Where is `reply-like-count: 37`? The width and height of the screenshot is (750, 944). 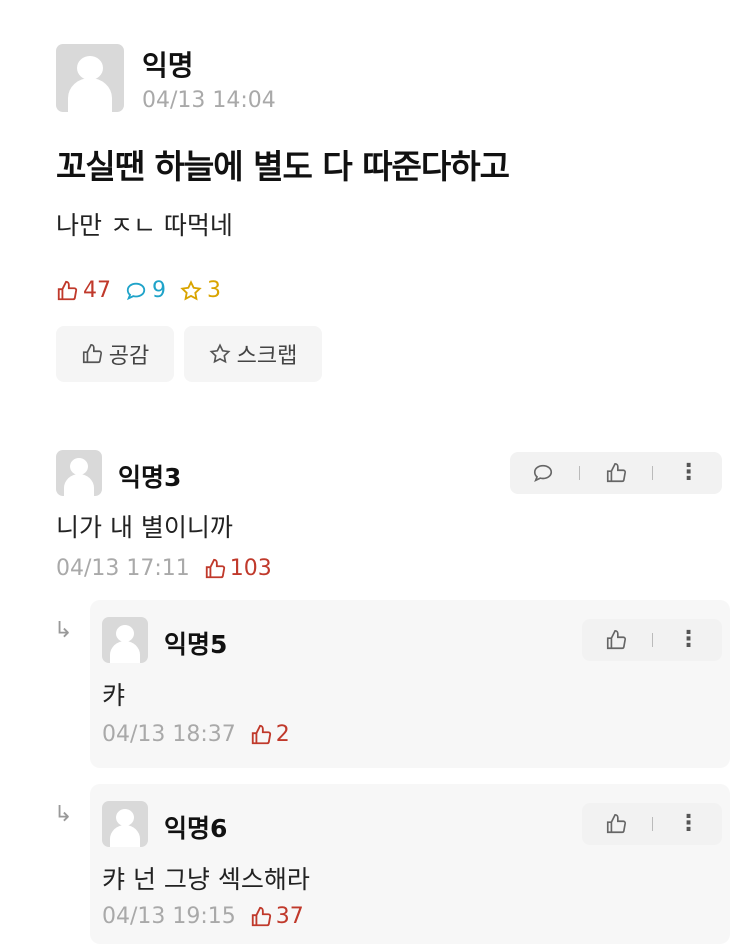 reply-like-count: 37 is located at coordinates (277, 916).